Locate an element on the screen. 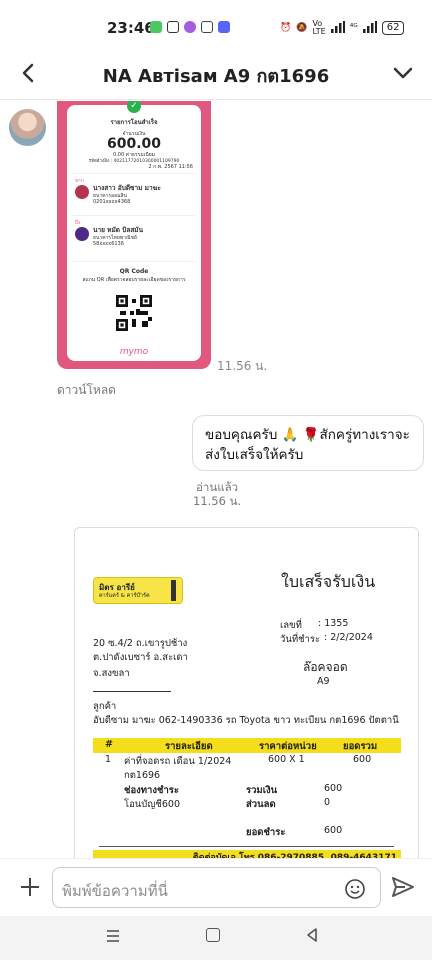  invoice-number-label: เลขที่ is located at coordinates (291, 625).